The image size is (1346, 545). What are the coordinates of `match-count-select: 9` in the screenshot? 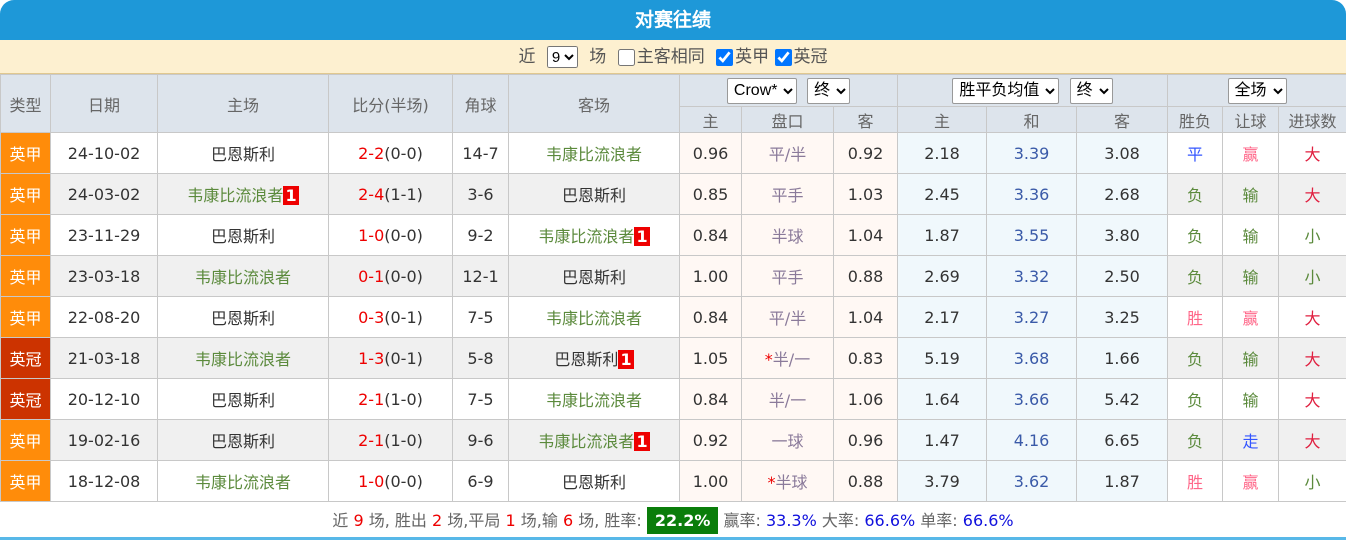 It's located at (562, 57).